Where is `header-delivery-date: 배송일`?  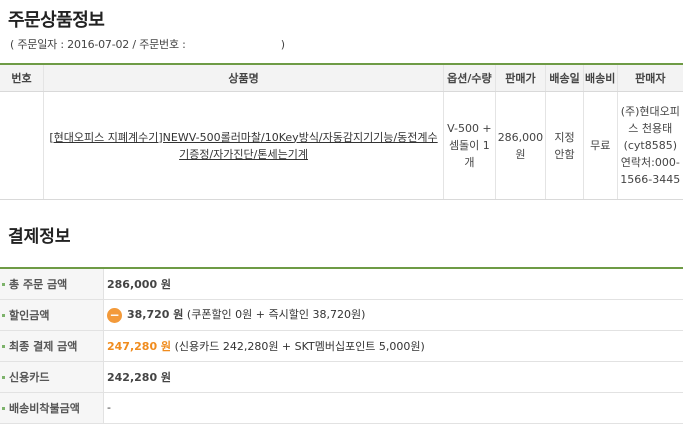 header-delivery-date: 배송일 is located at coordinates (564, 77).